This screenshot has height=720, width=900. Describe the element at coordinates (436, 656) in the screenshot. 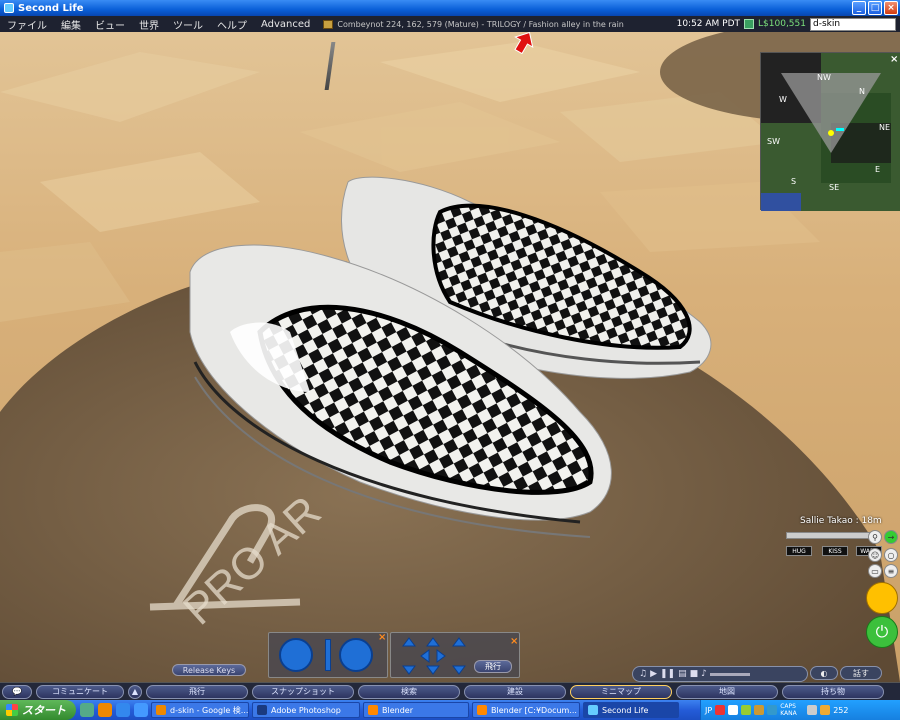

I see `fly-arrows-icon` at that location.